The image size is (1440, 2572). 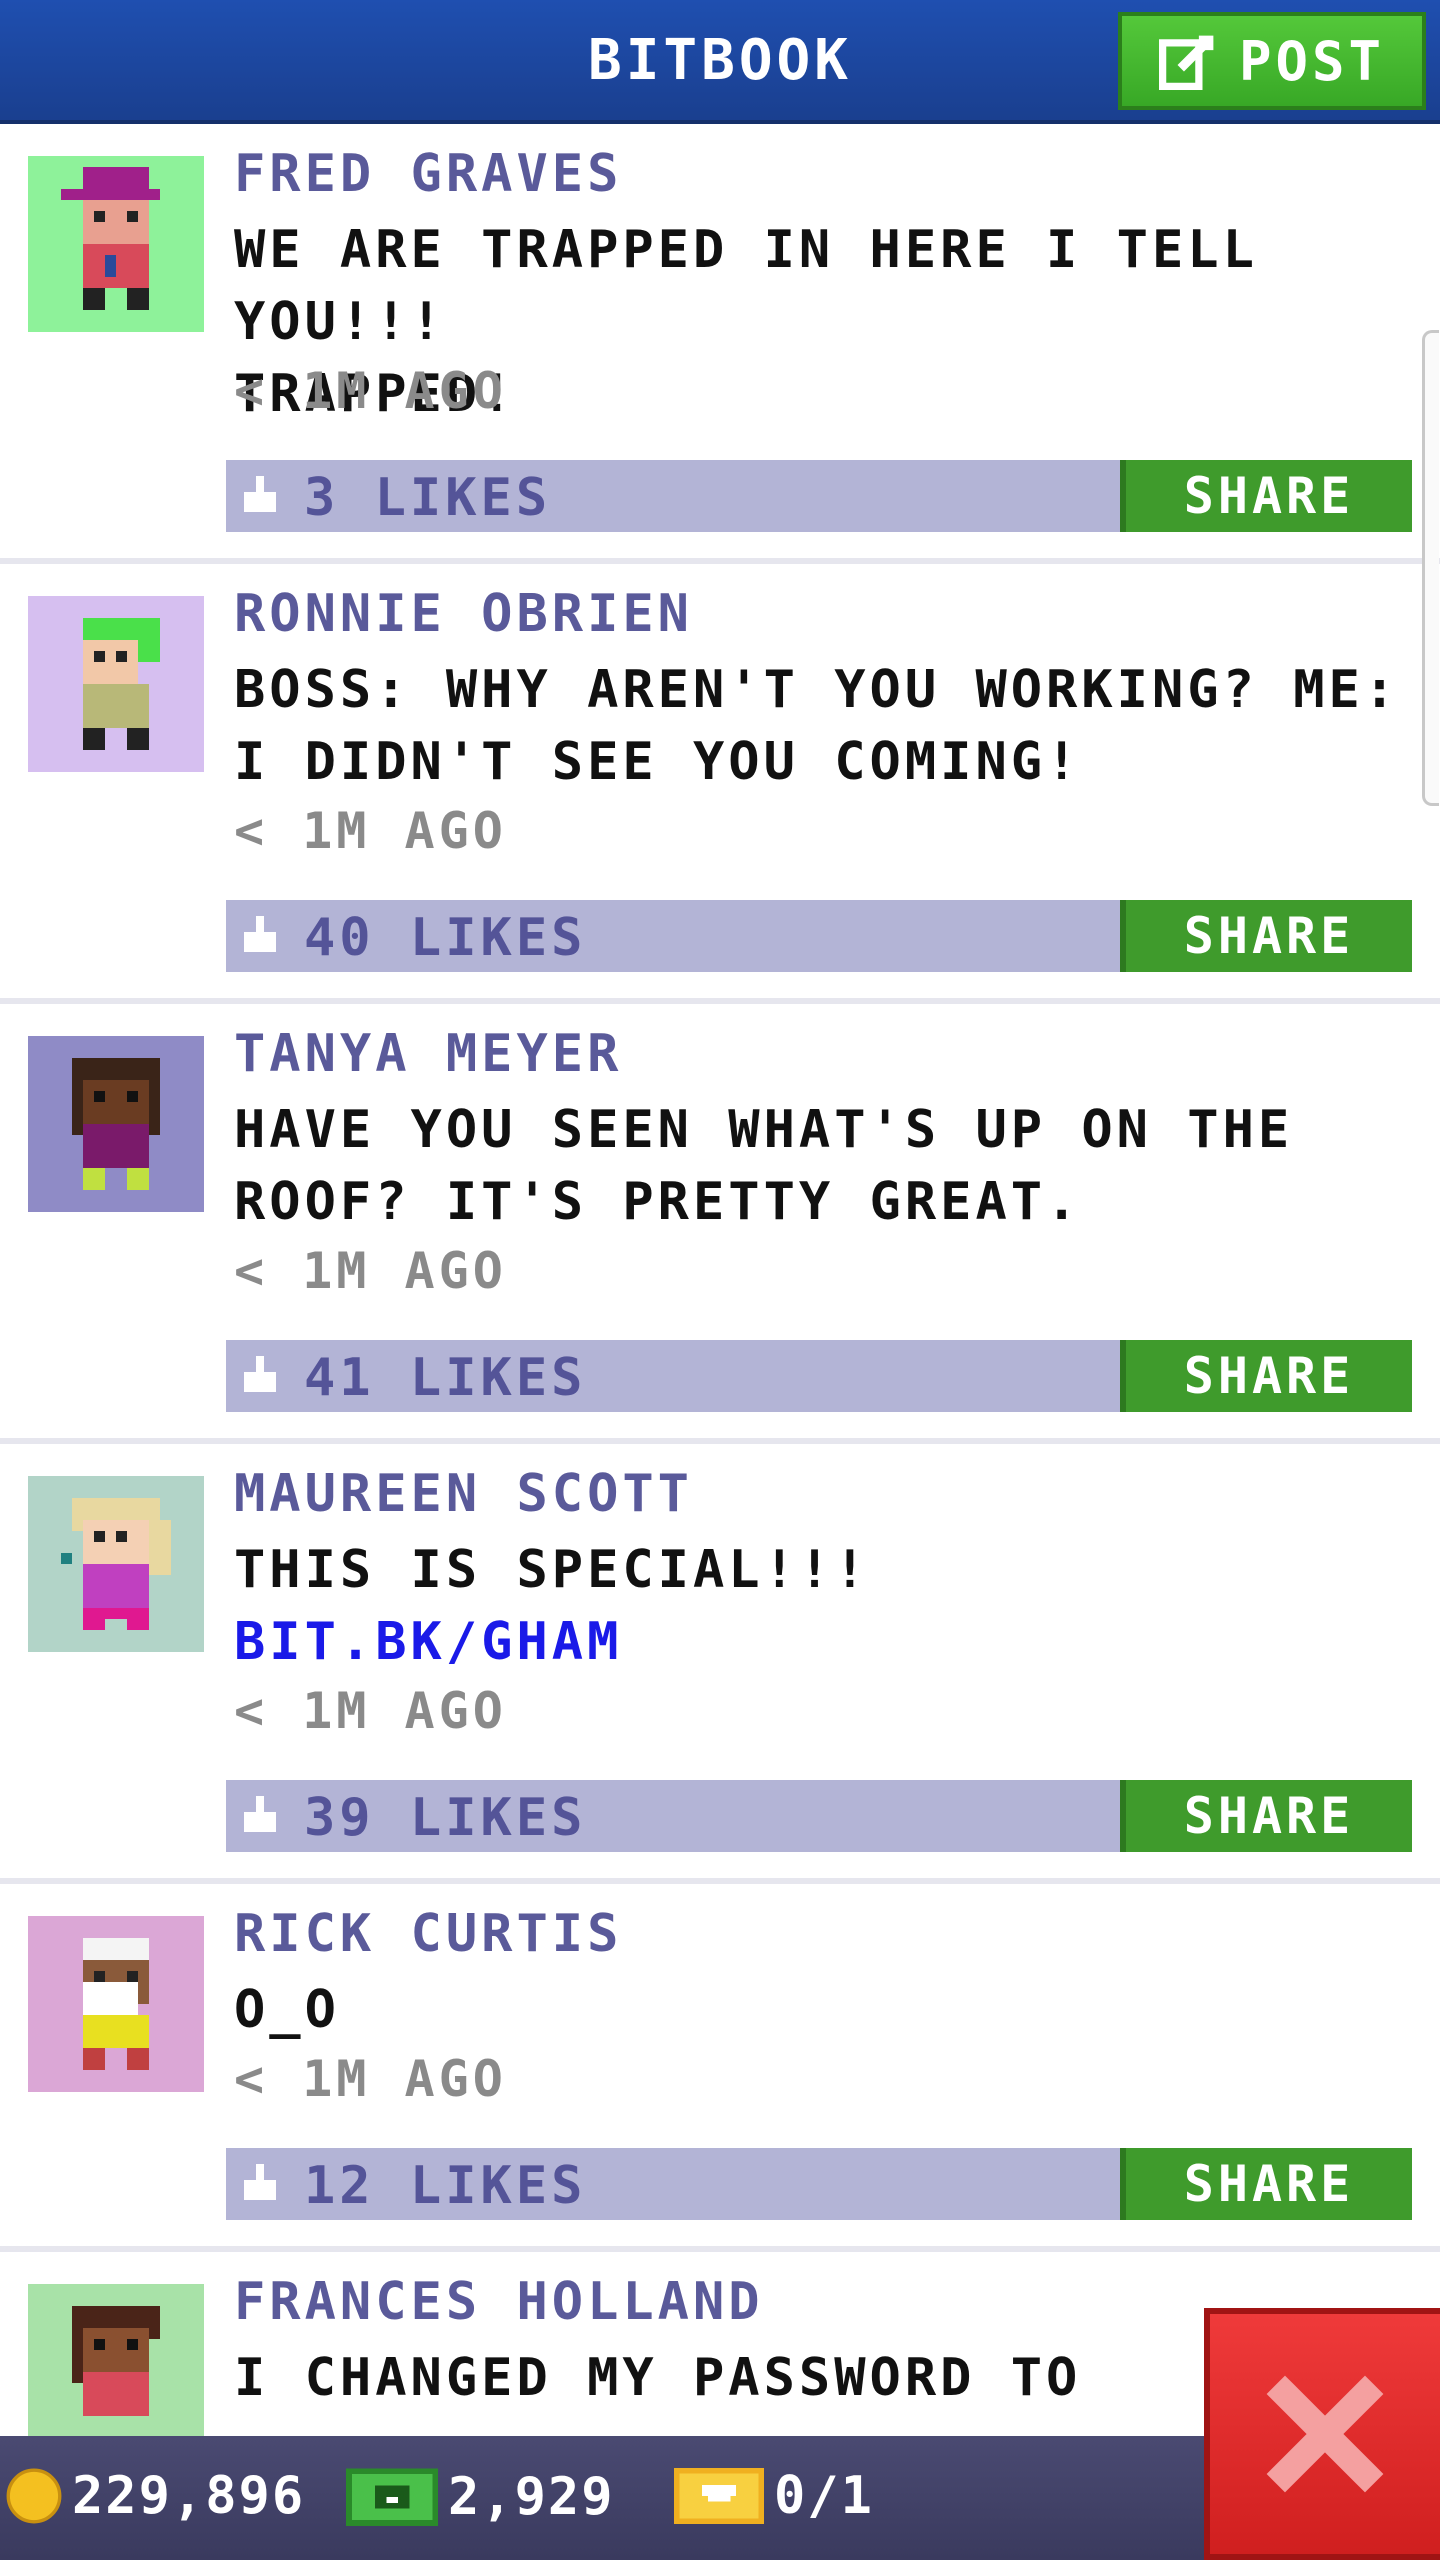 What do you see at coordinates (720, 2068) in the screenshot?
I see `feed-post: RICK CURTIS O_O < 1M AGO 12 LIKES SHARE` at bounding box center [720, 2068].